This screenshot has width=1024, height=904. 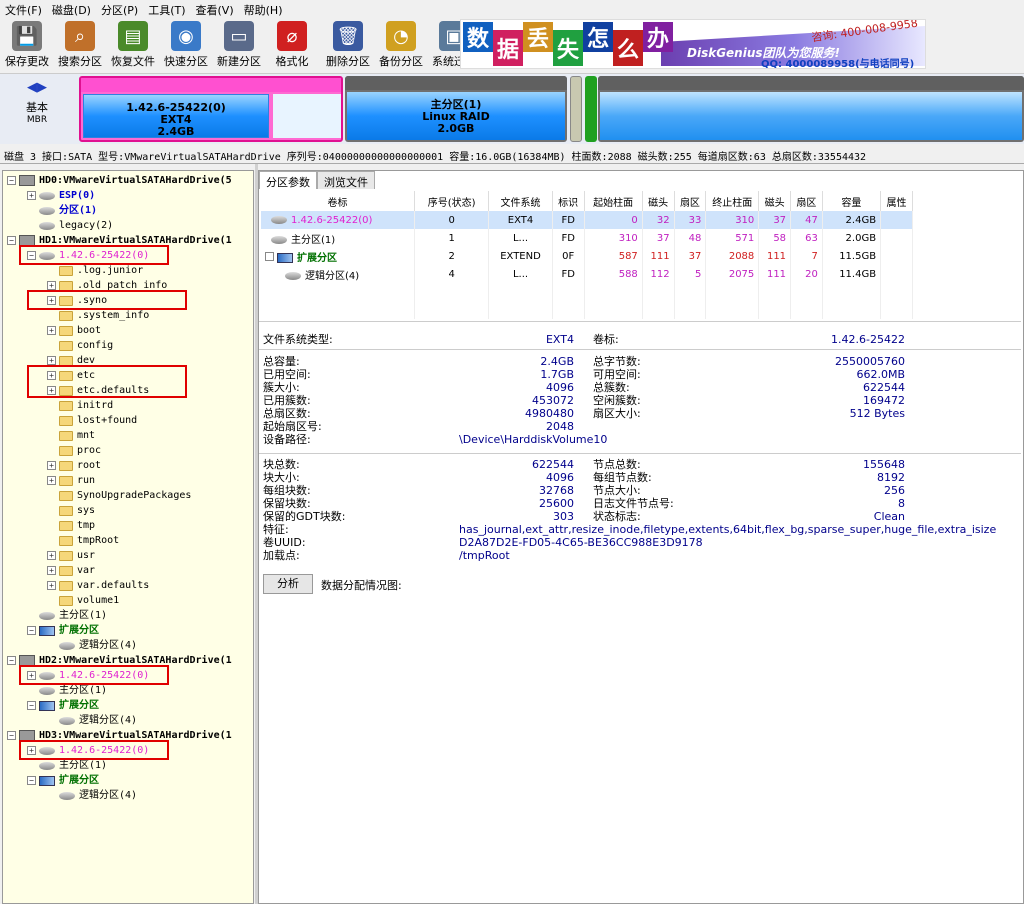 What do you see at coordinates (74, 465) in the screenshot?
I see `tree-node: + root` at bounding box center [74, 465].